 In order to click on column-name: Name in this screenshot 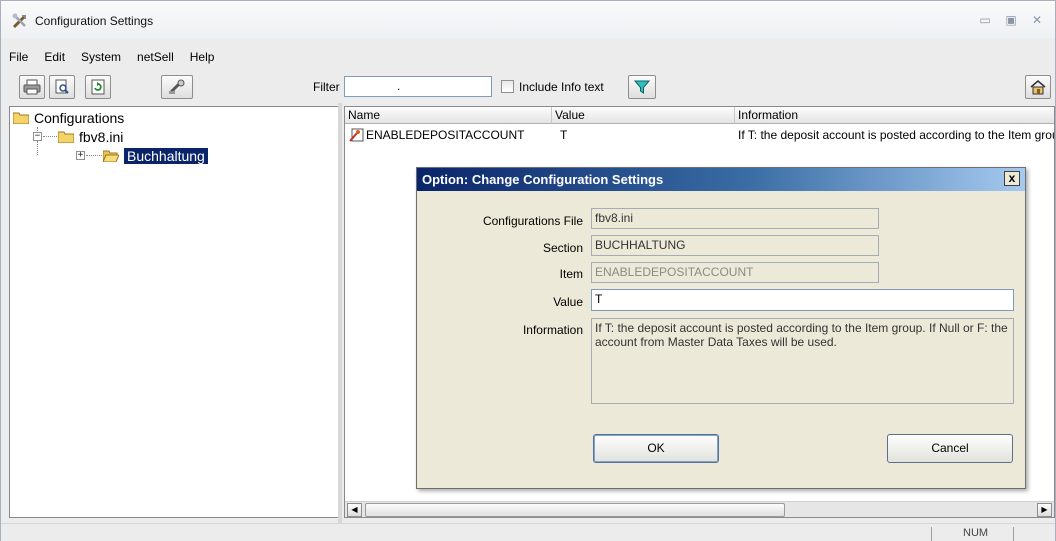, I will do `click(448, 115)`.